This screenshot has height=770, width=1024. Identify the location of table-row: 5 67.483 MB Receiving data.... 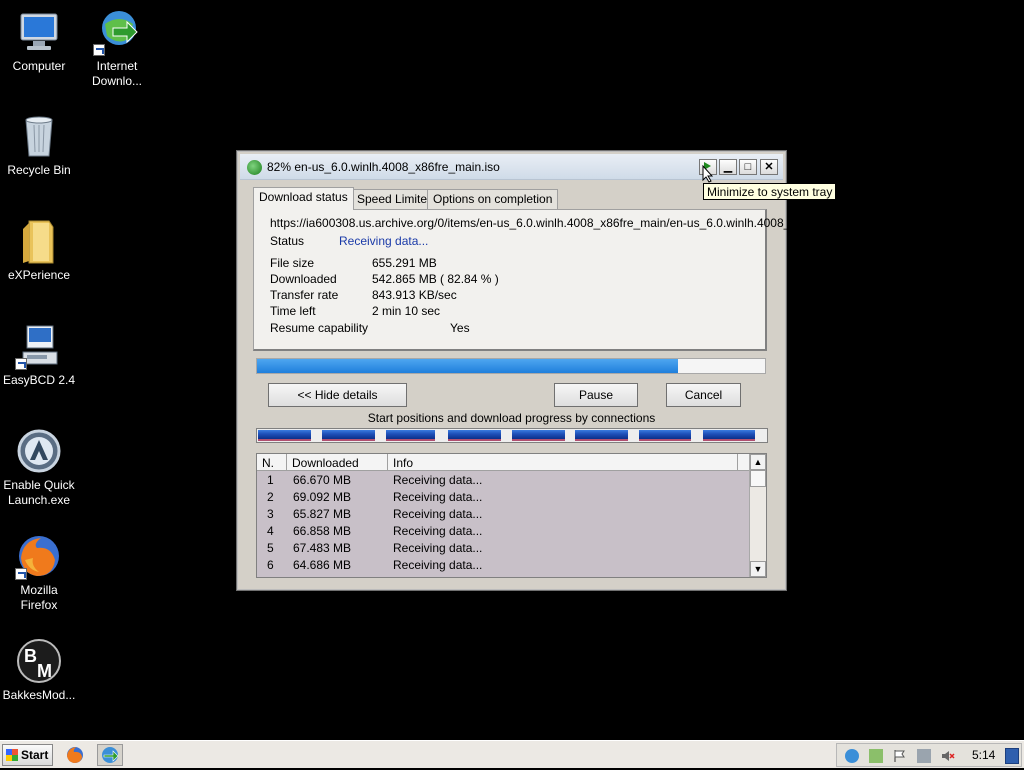
(503, 548).